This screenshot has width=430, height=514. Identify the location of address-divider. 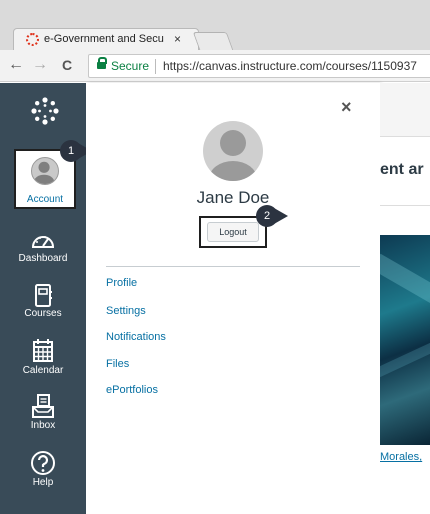
(155, 66).